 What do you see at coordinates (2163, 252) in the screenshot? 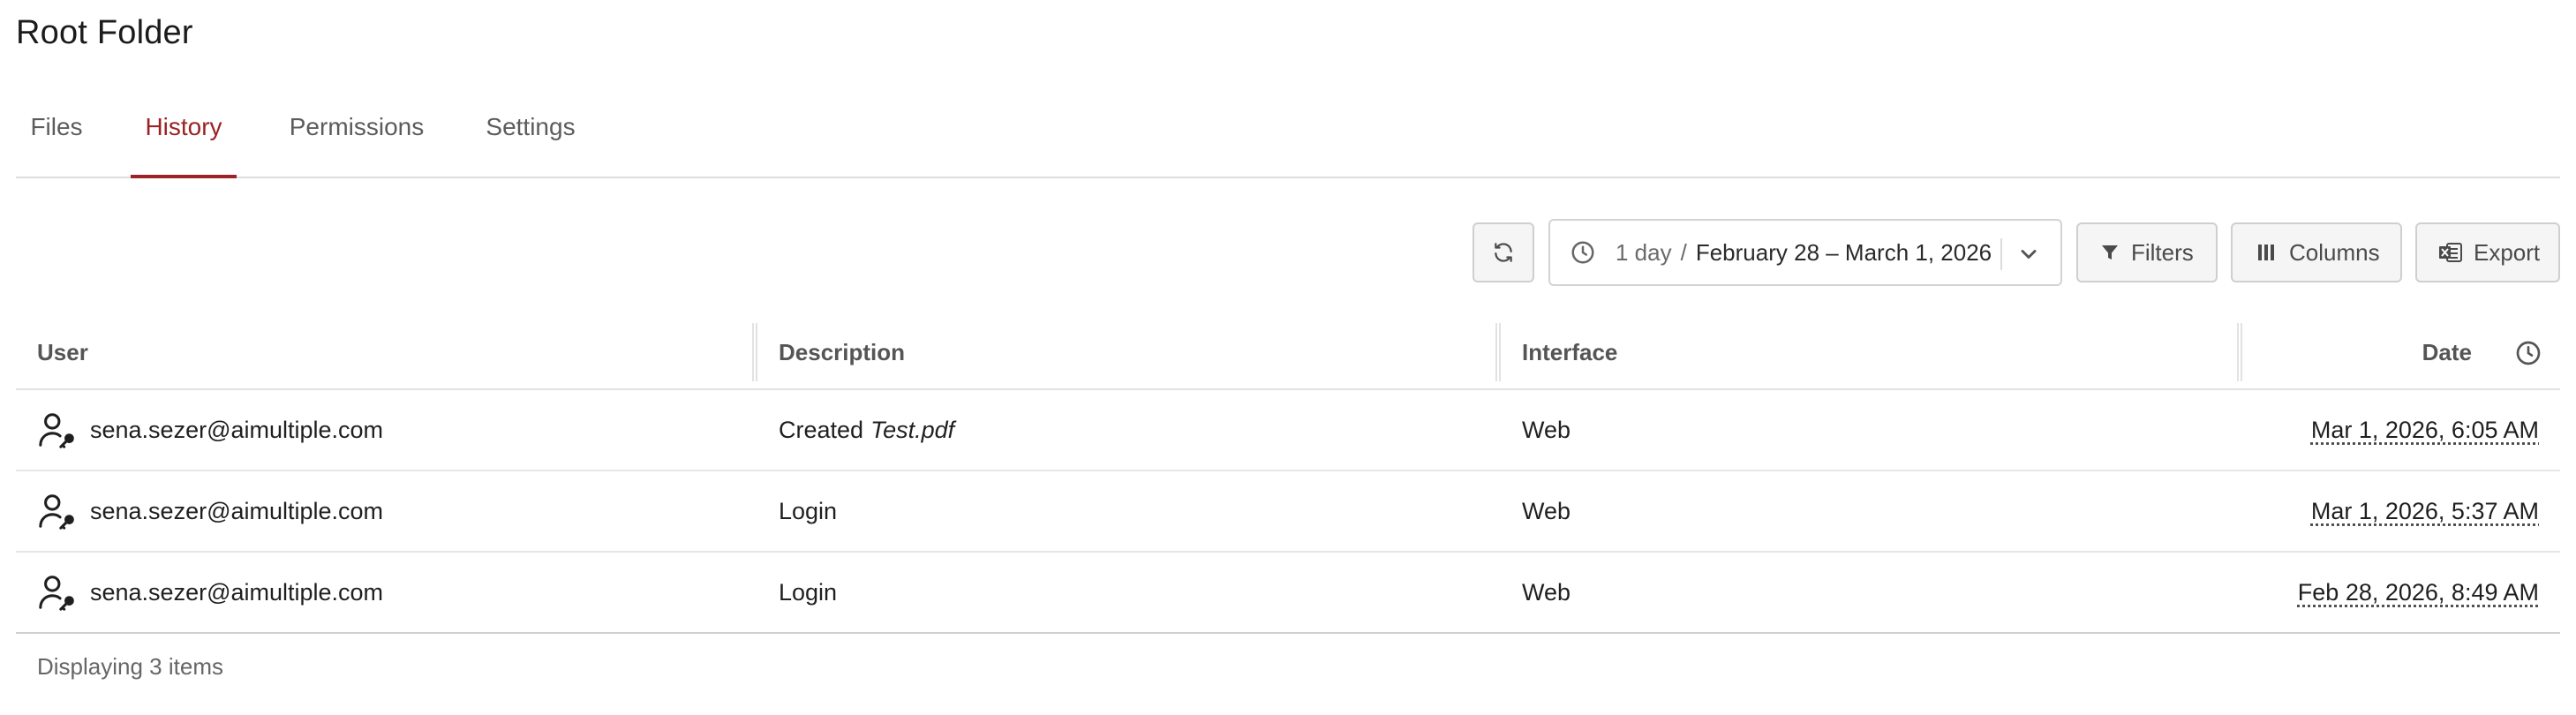
I see `filters-label: Filters` at bounding box center [2163, 252].